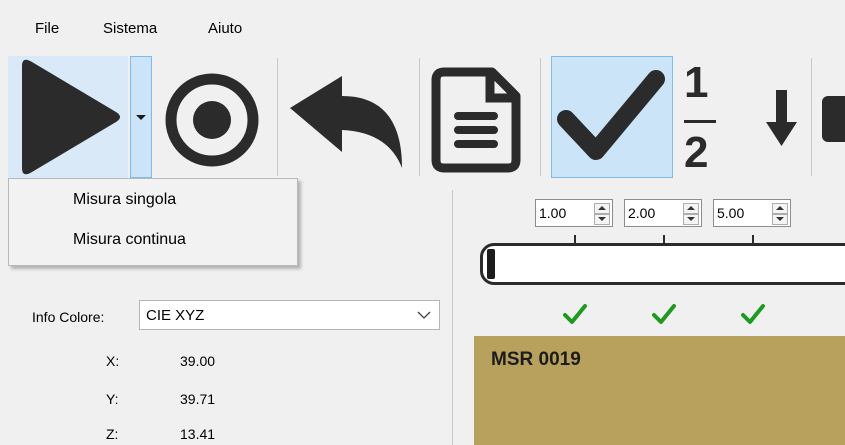 This screenshot has height=445, width=845. What do you see at coordinates (642, 213) in the screenshot?
I see `spinner-value: 2.00` at bounding box center [642, 213].